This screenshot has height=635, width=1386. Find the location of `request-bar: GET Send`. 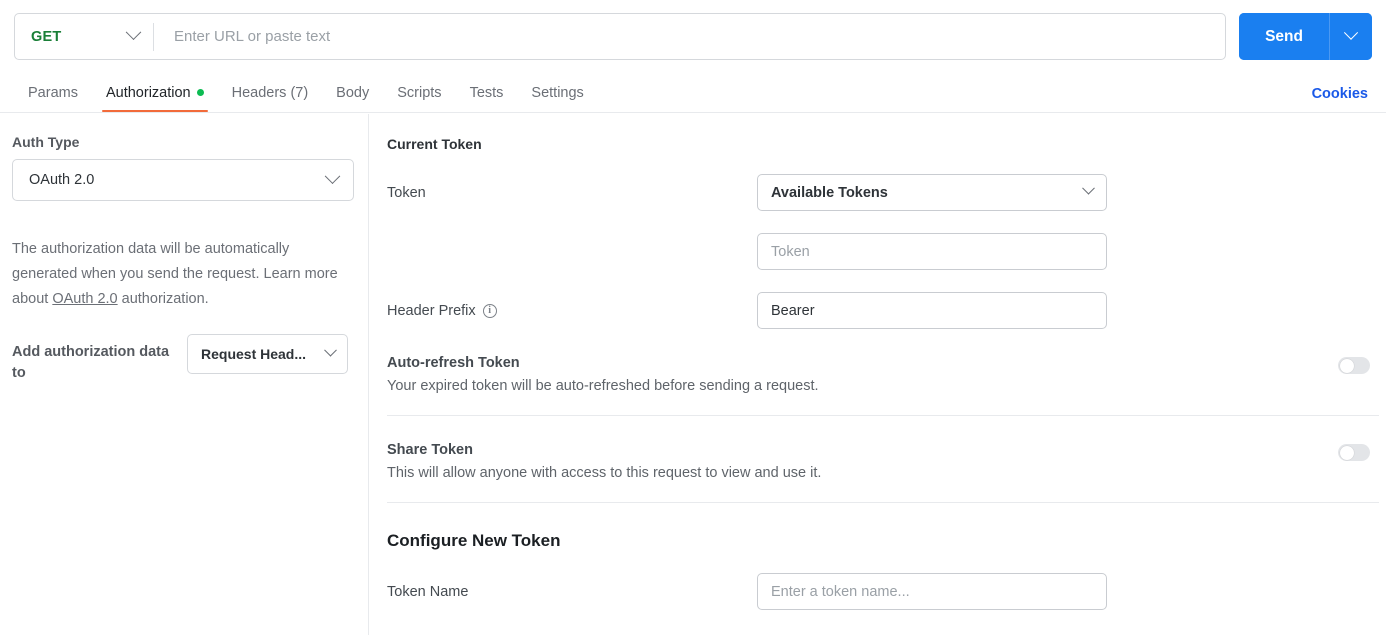

request-bar: GET Send is located at coordinates (693, 36).